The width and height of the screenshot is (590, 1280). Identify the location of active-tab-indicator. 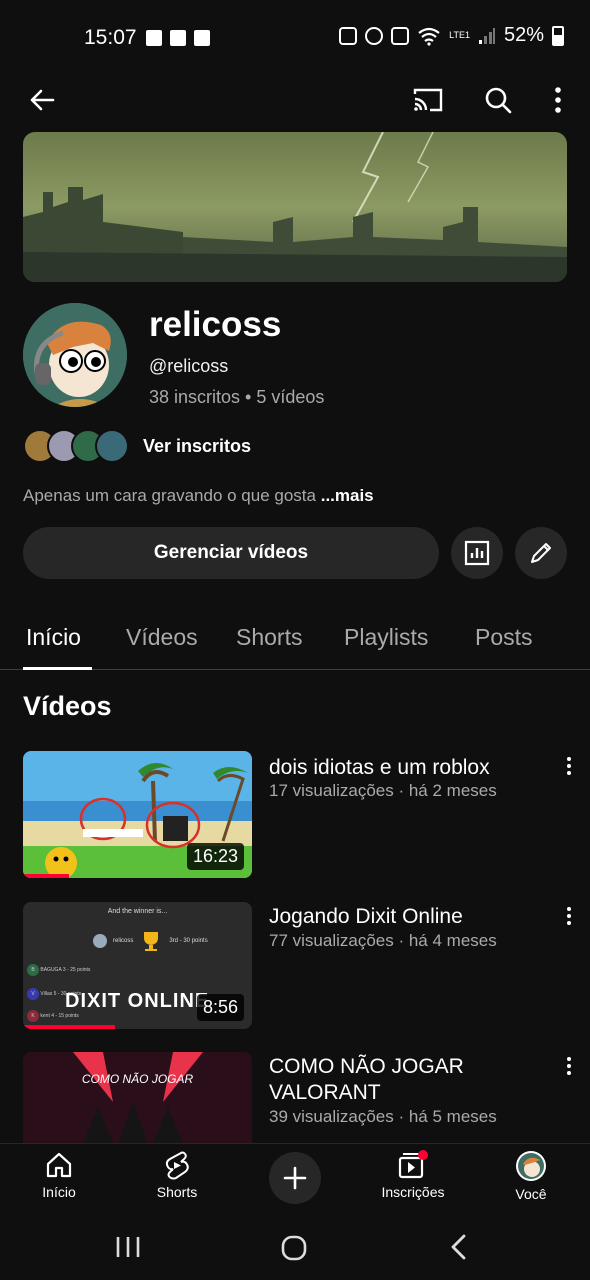
(57, 668).